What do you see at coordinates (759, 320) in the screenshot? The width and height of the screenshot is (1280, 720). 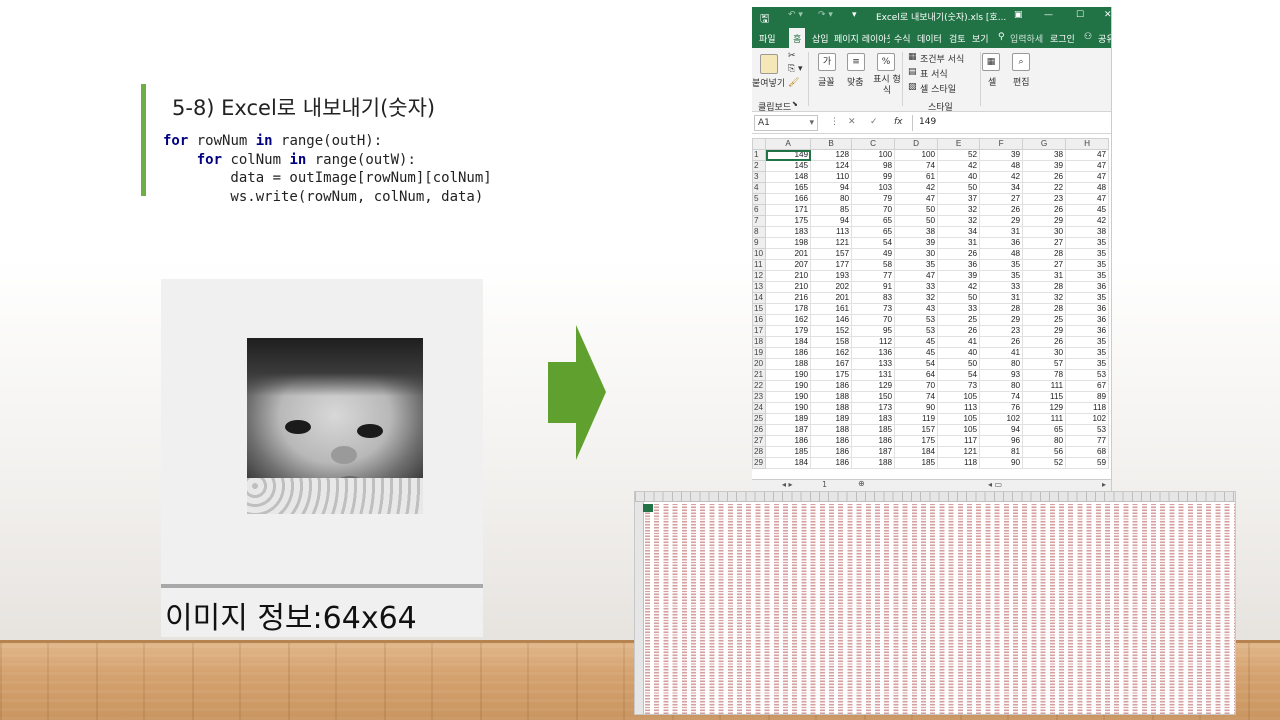 I see `row-header: 16` at bounding box center [759, 320].